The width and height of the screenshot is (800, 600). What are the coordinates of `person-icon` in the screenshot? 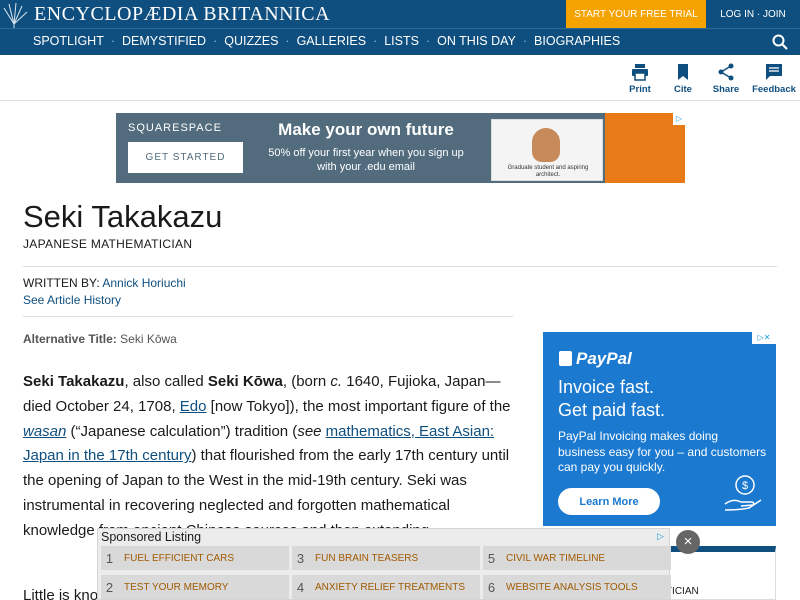 It's located at (546, 145).